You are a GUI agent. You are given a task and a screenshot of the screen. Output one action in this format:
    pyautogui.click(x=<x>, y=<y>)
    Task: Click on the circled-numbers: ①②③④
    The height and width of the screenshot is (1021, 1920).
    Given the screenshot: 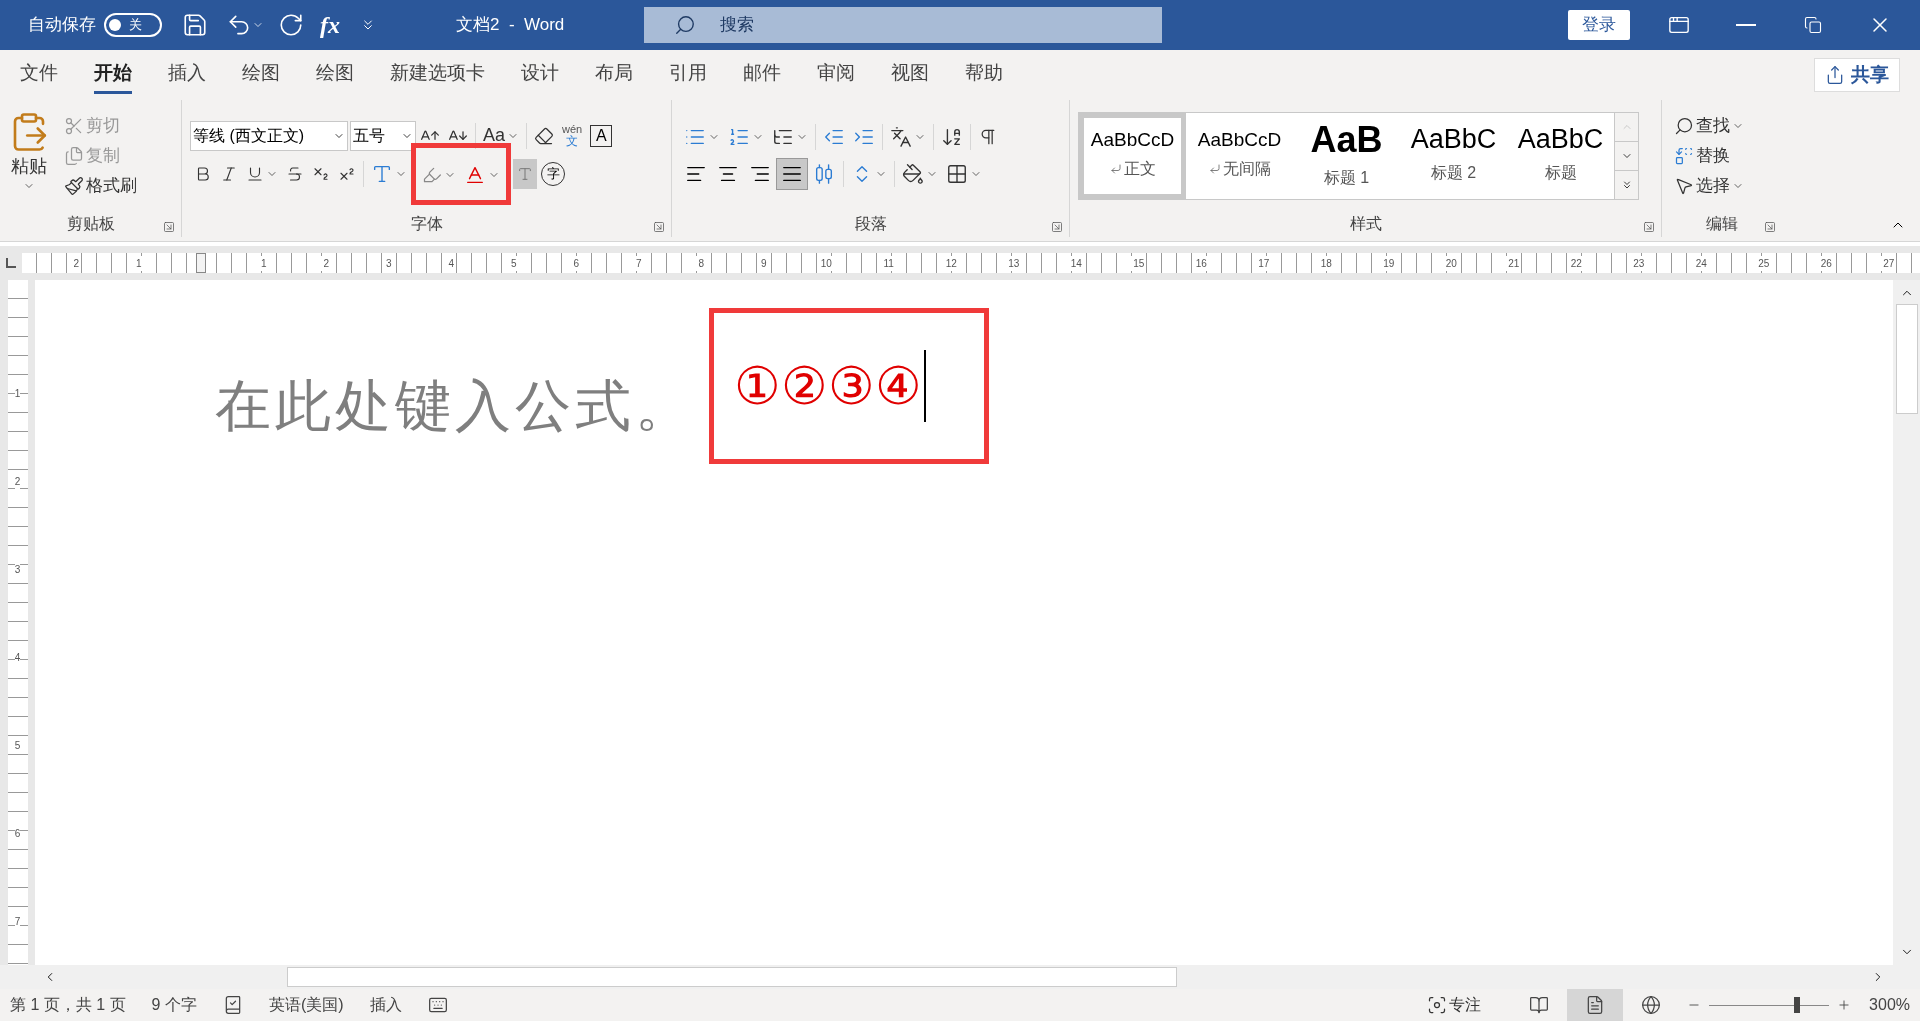 What is the action you would take?
    pyautogui.click(x=828, y=386)
    